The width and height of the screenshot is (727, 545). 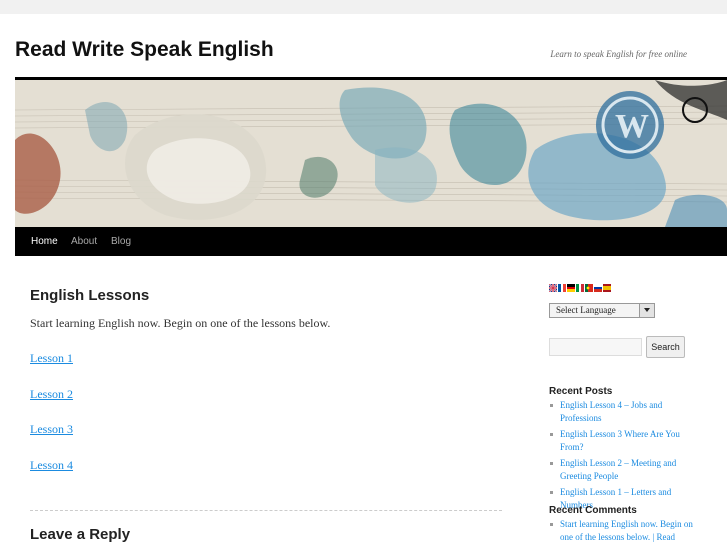 I want to click on language-select: Select Language, so click(x=602, y=310).